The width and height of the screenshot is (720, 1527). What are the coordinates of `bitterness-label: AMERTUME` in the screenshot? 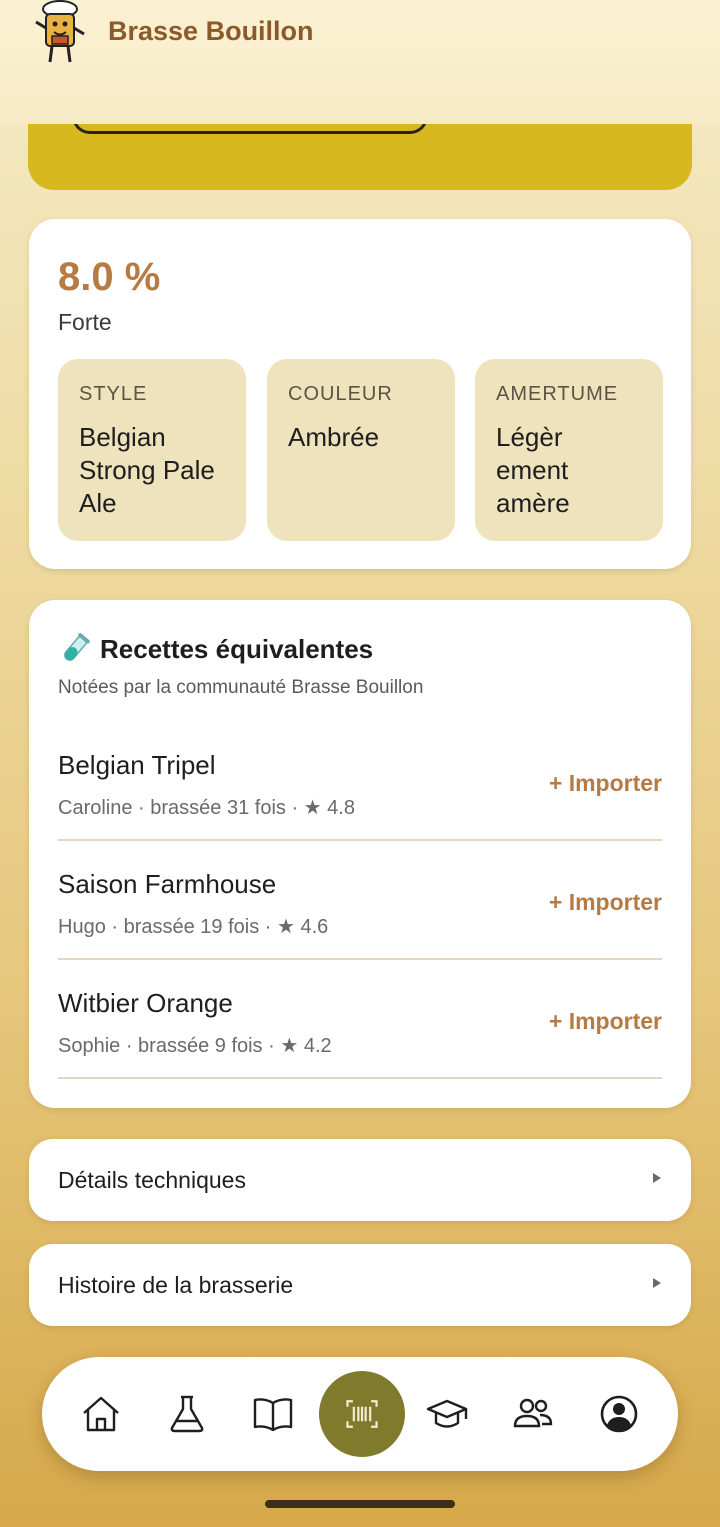 It's located at (557, 394).